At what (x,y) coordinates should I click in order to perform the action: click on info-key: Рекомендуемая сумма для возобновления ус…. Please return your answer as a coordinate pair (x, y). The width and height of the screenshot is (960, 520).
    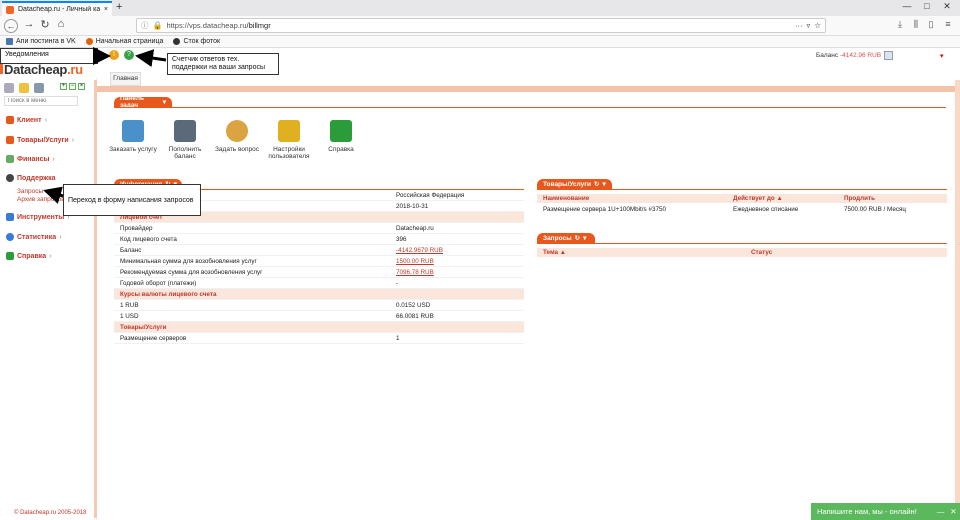
    Looking at the image, I should click on (191, 272).